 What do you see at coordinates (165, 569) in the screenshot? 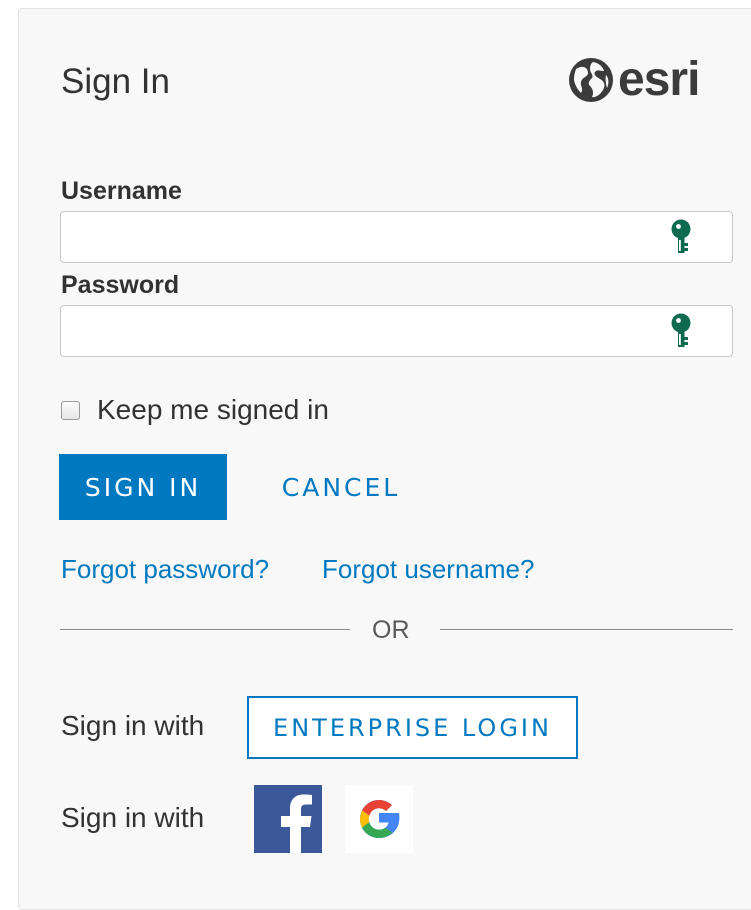
I see `forgot-password-link: Forgot password?` at bounding box center [165, 569].